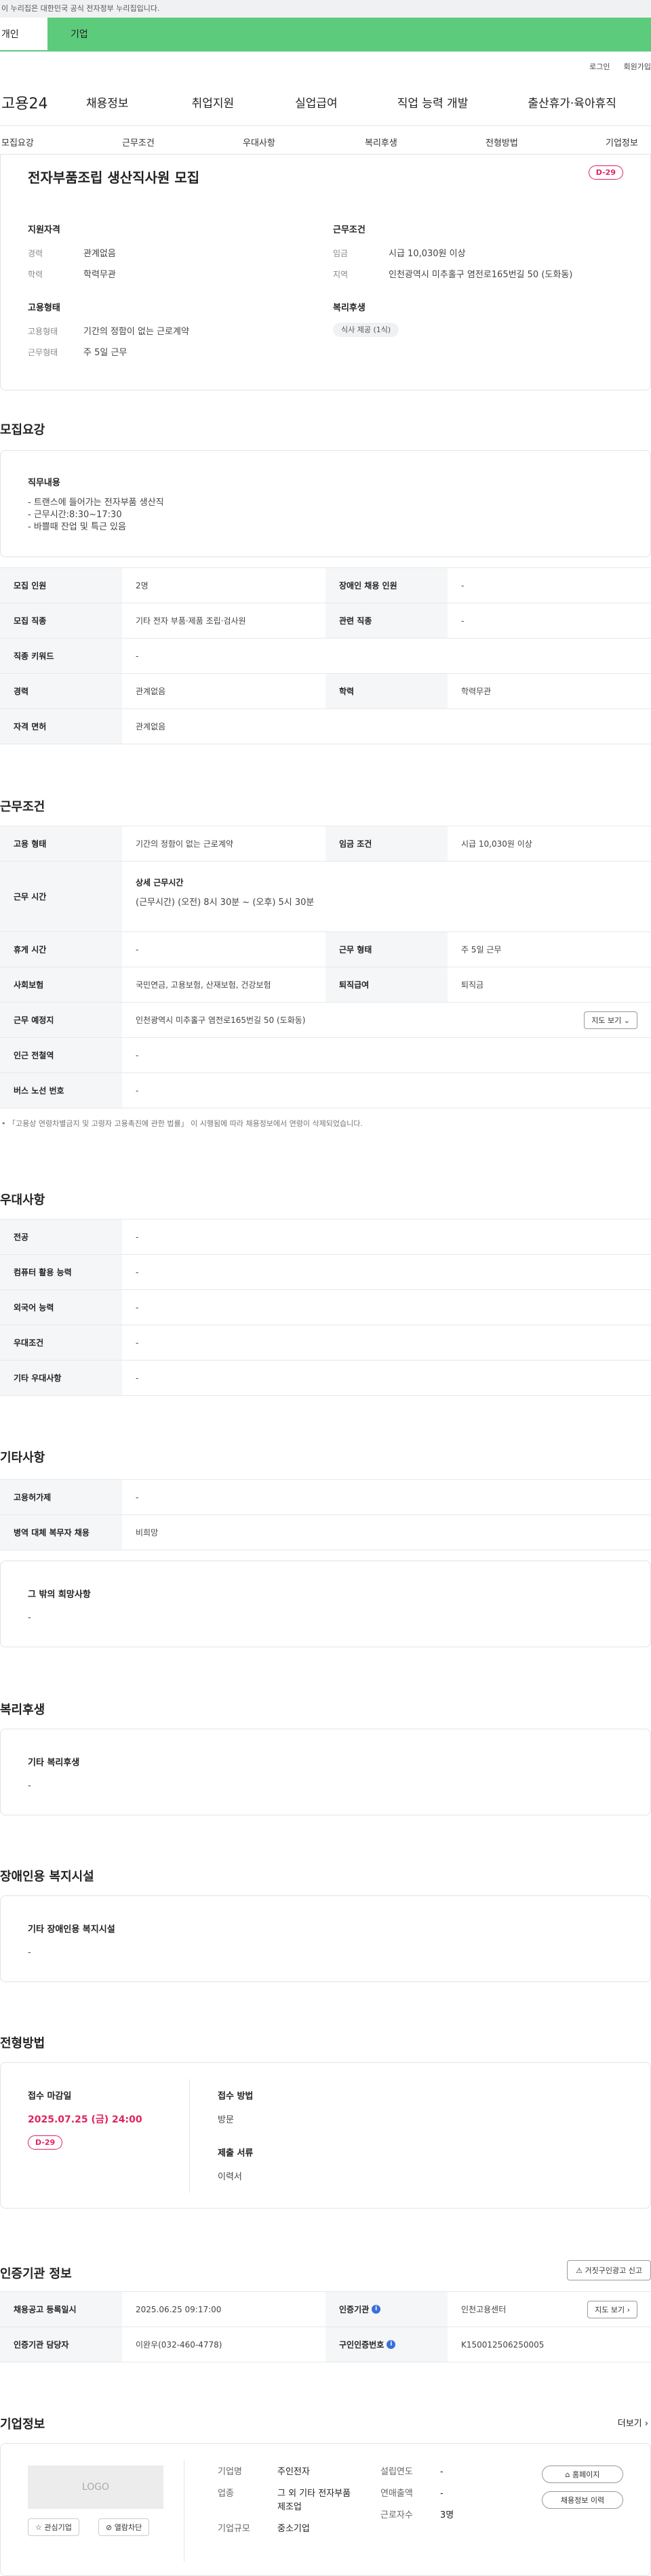 This screenshot has width=651, height=2576. Describe the element at coordinates (503, 2344) in the screenshot. I see `td-cert-num: K150012506250005` at that location.